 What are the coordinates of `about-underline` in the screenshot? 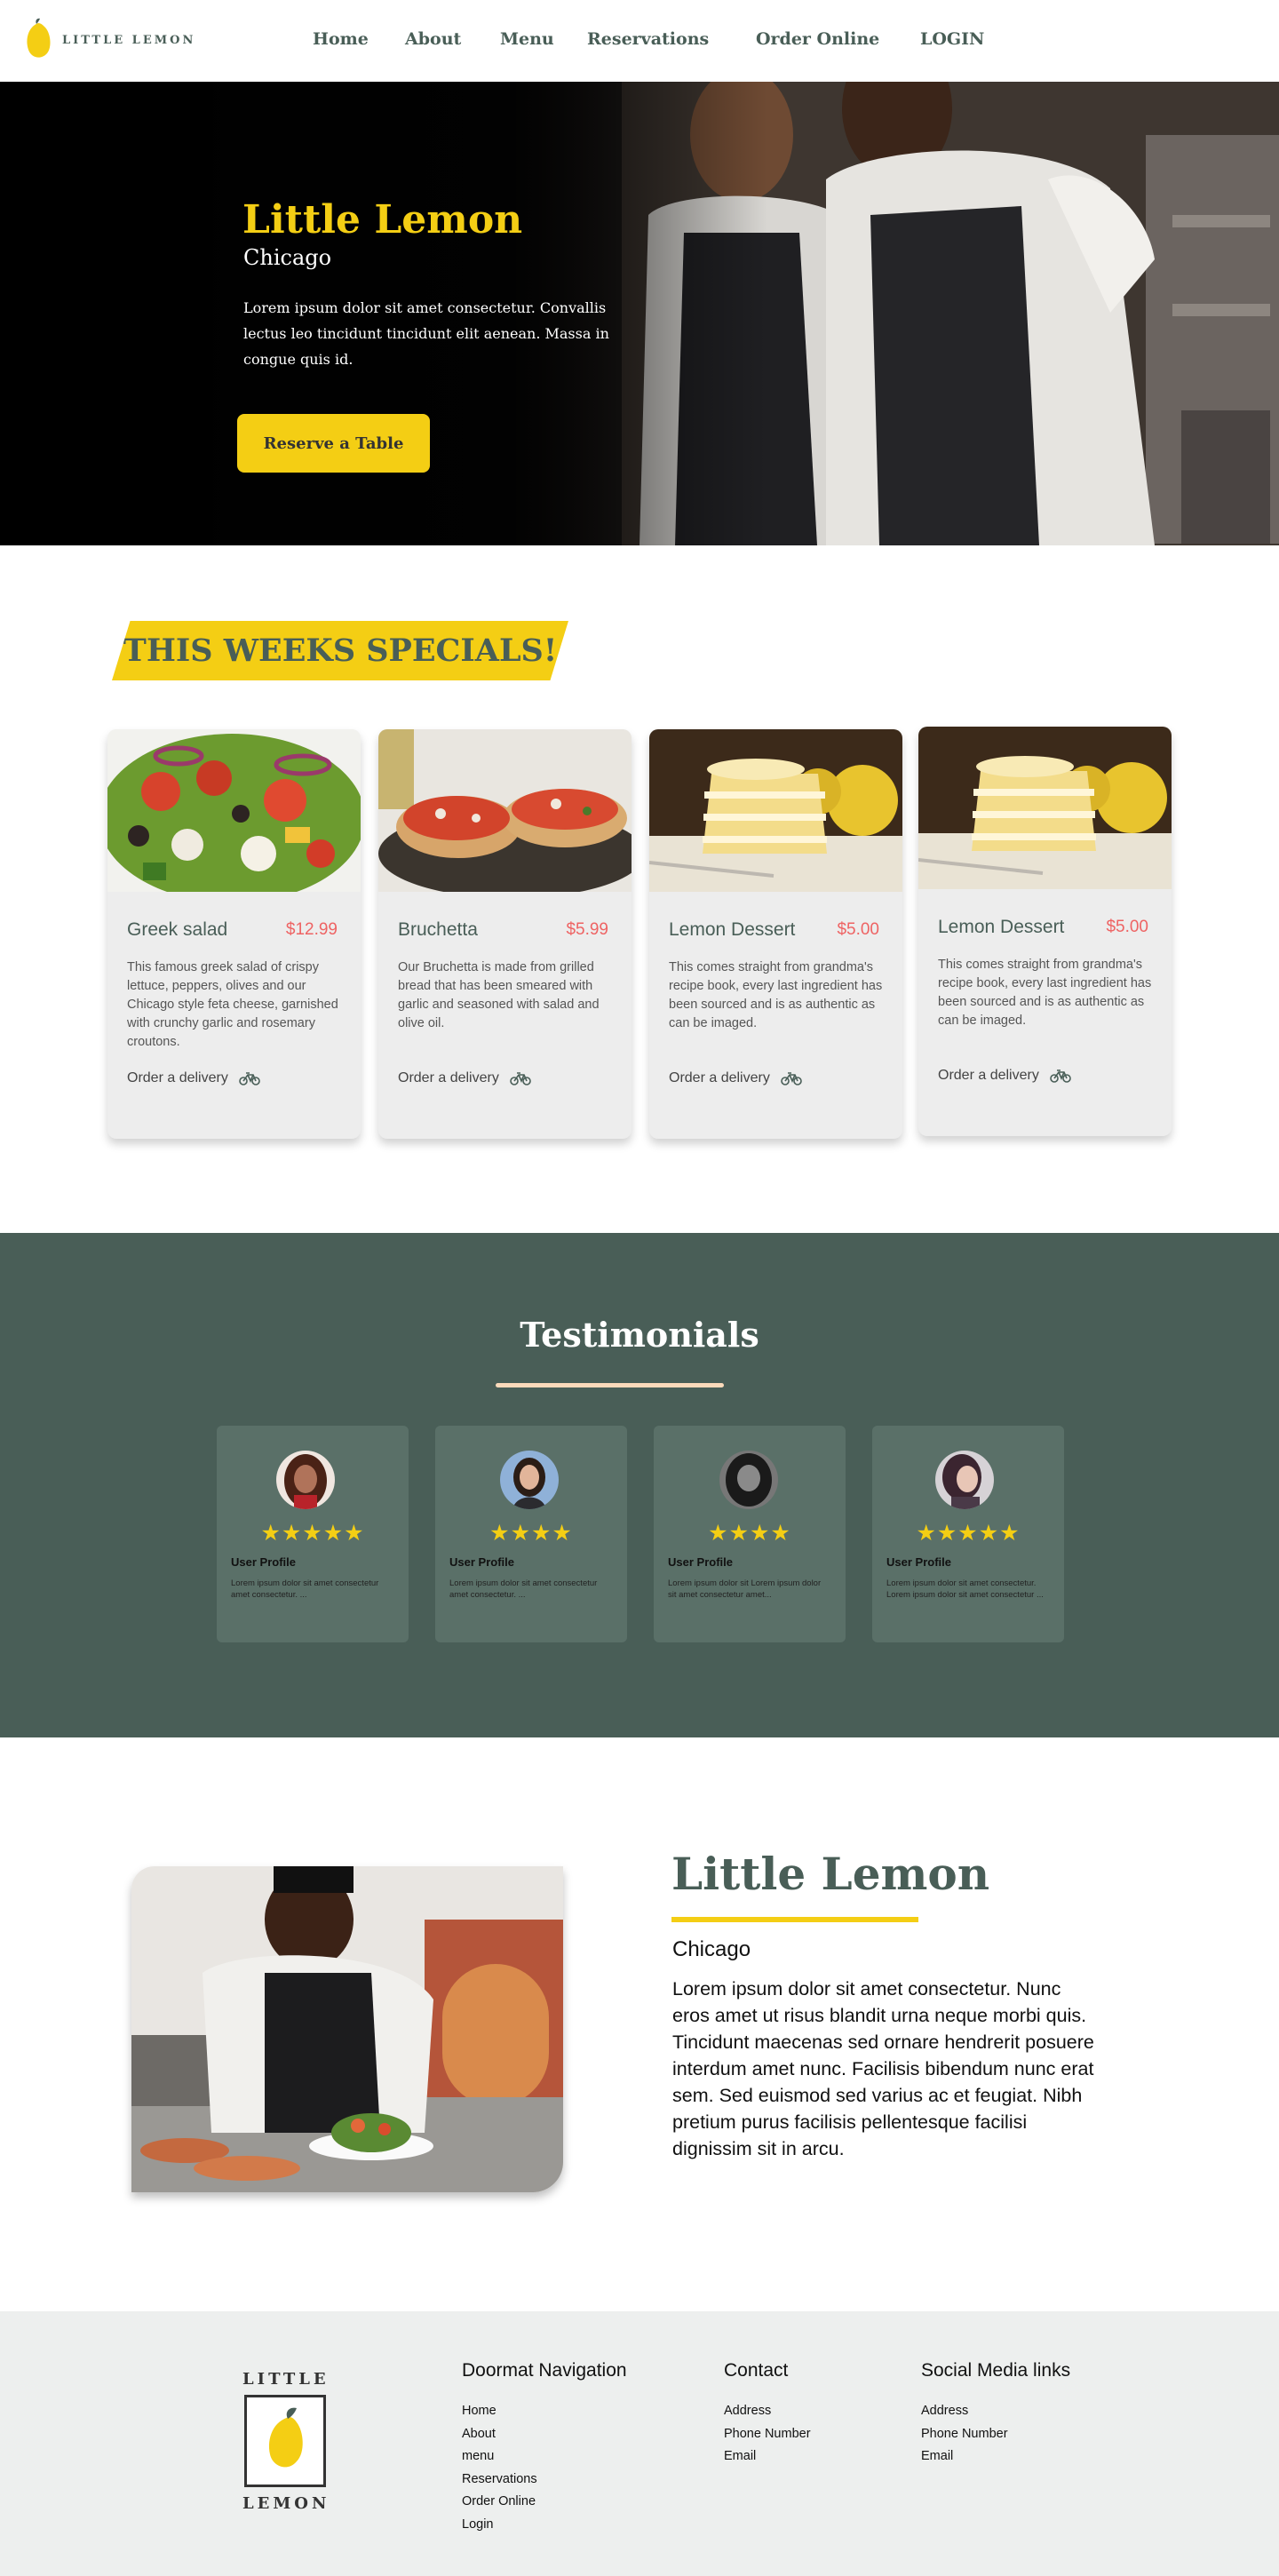 It's located at (794, 1919).